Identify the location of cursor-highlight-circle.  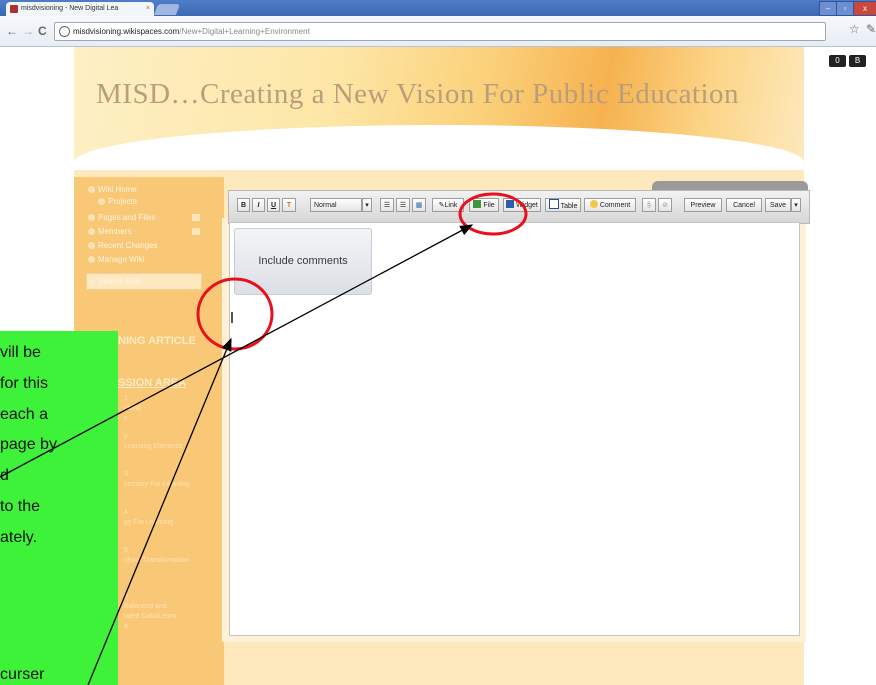
(235, 314).